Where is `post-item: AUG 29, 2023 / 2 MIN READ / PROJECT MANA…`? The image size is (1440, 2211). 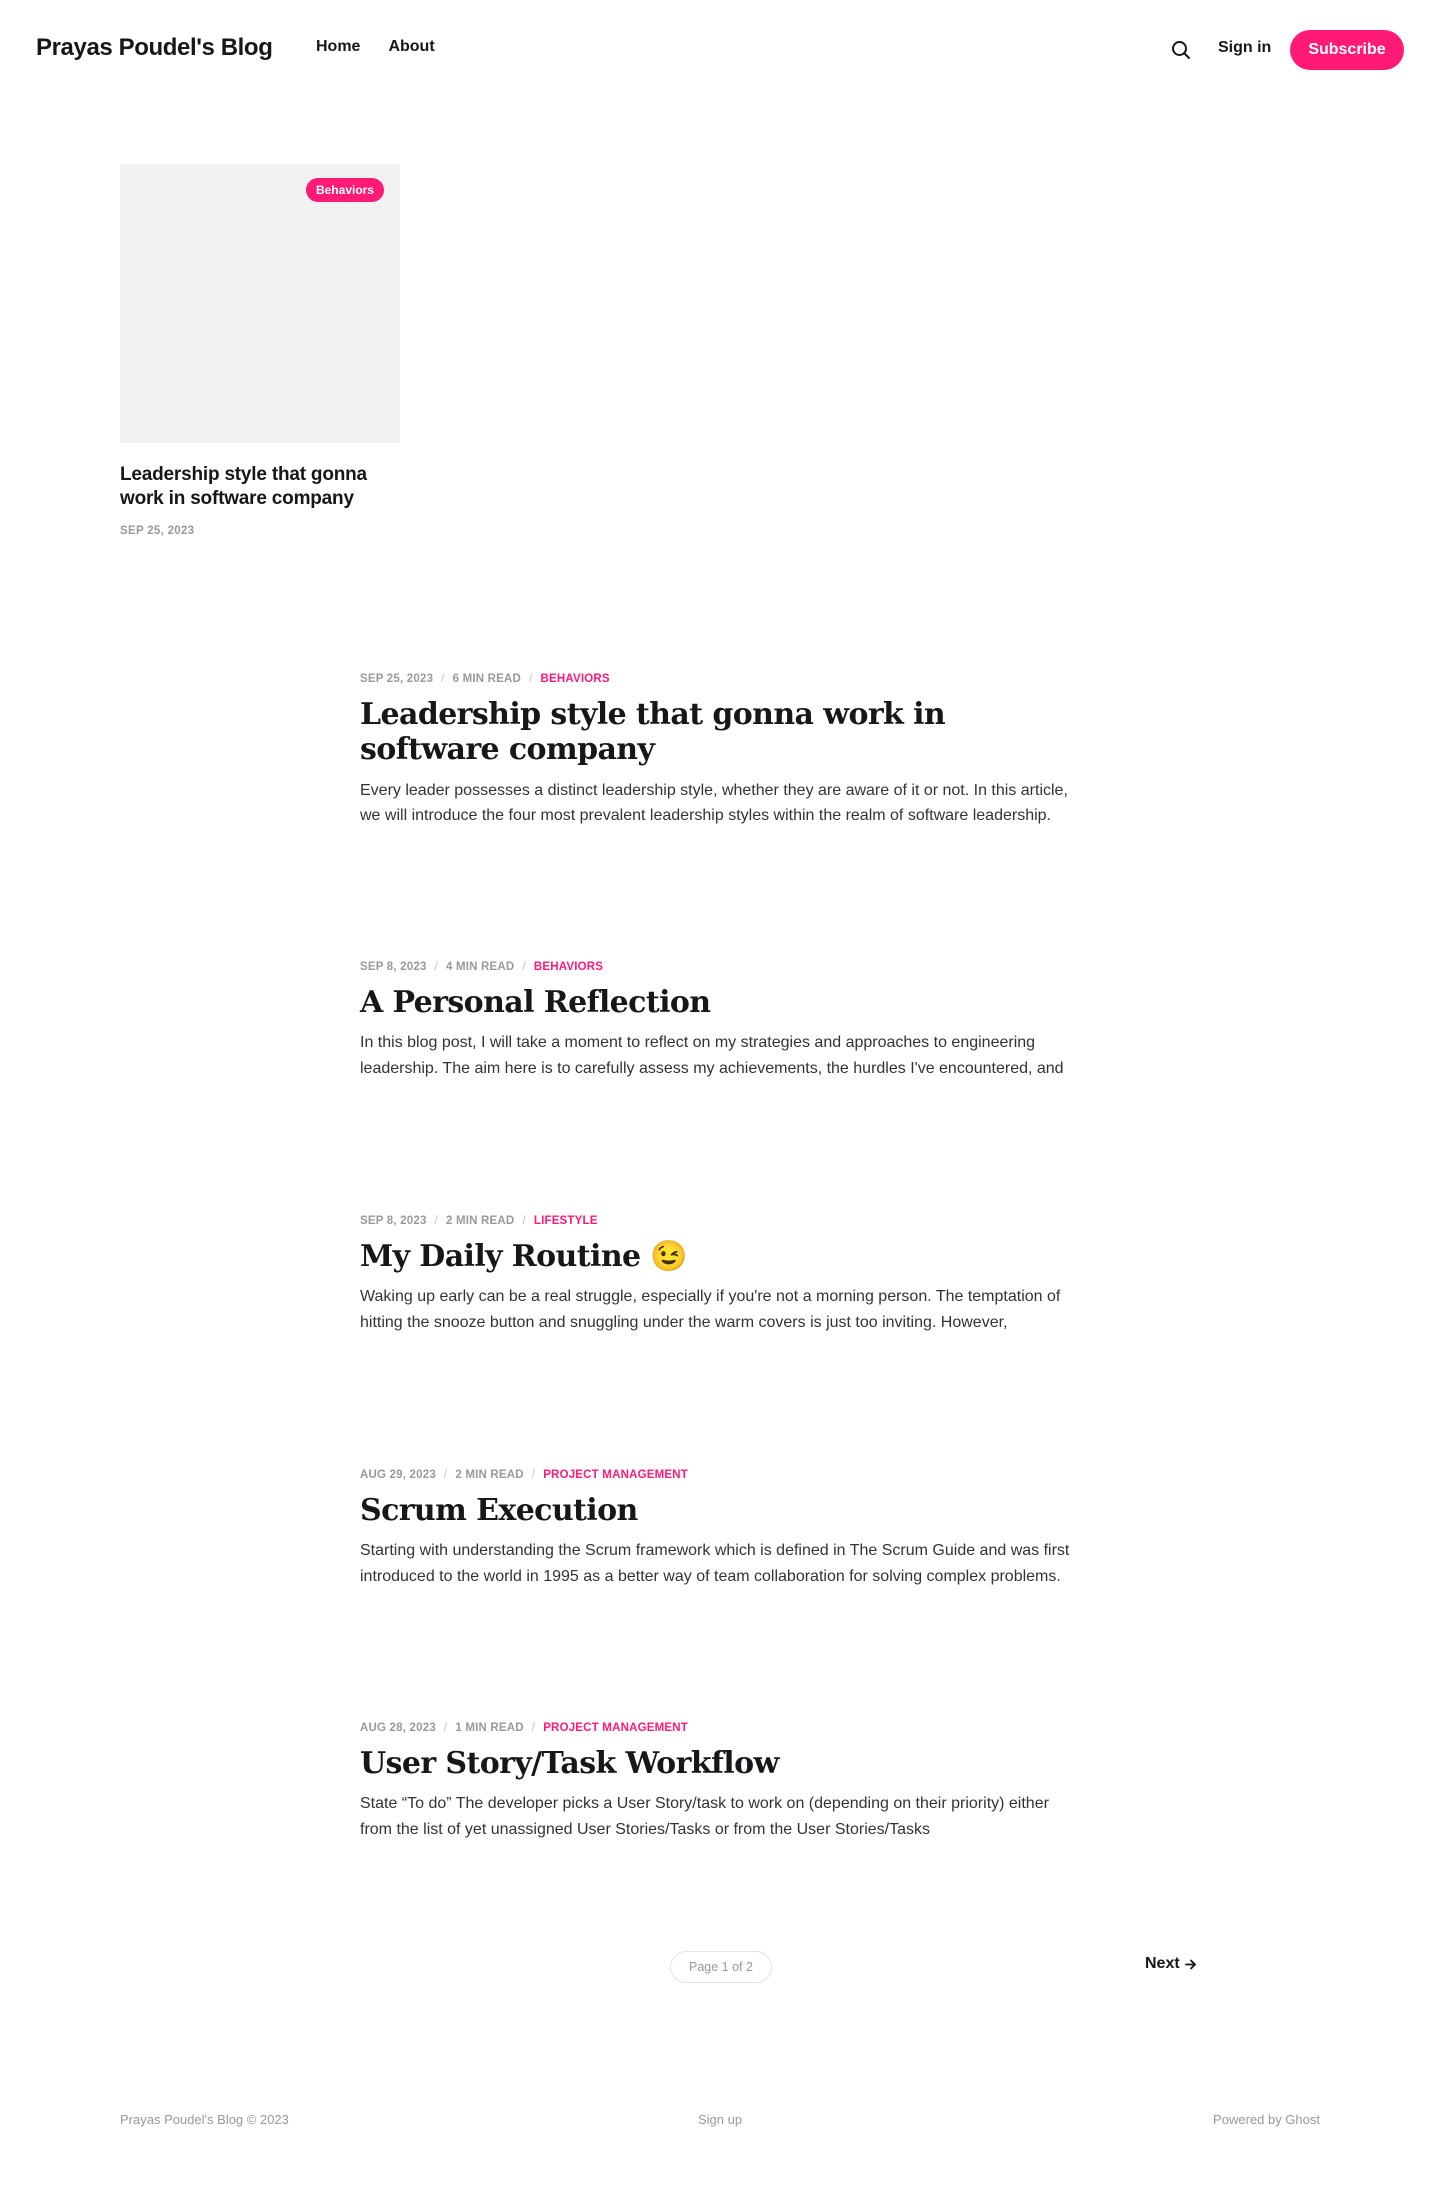 post-item: AUG 29, 2023 / 2 MIN READ / PROJECT MANA… is located at coordinates (720, 1529).